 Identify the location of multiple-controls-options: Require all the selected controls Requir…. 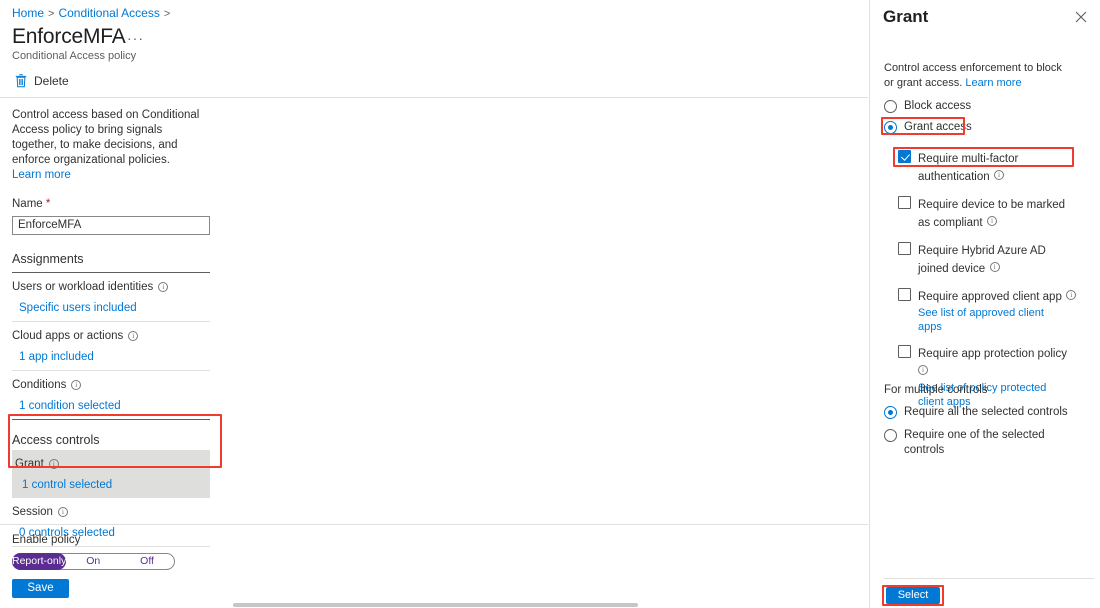
(984, 435).